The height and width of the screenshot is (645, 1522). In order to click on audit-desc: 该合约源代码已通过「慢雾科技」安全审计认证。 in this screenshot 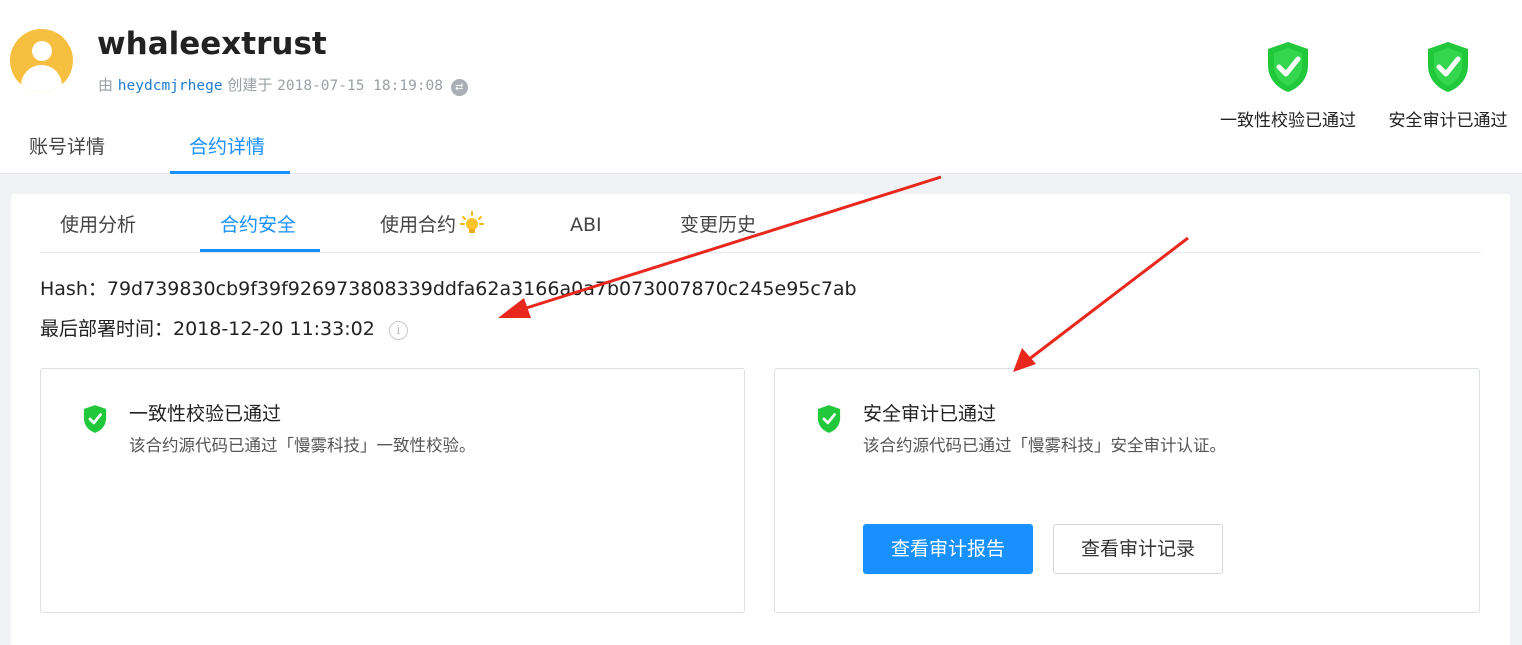, I will do `click(1044, 445)`.